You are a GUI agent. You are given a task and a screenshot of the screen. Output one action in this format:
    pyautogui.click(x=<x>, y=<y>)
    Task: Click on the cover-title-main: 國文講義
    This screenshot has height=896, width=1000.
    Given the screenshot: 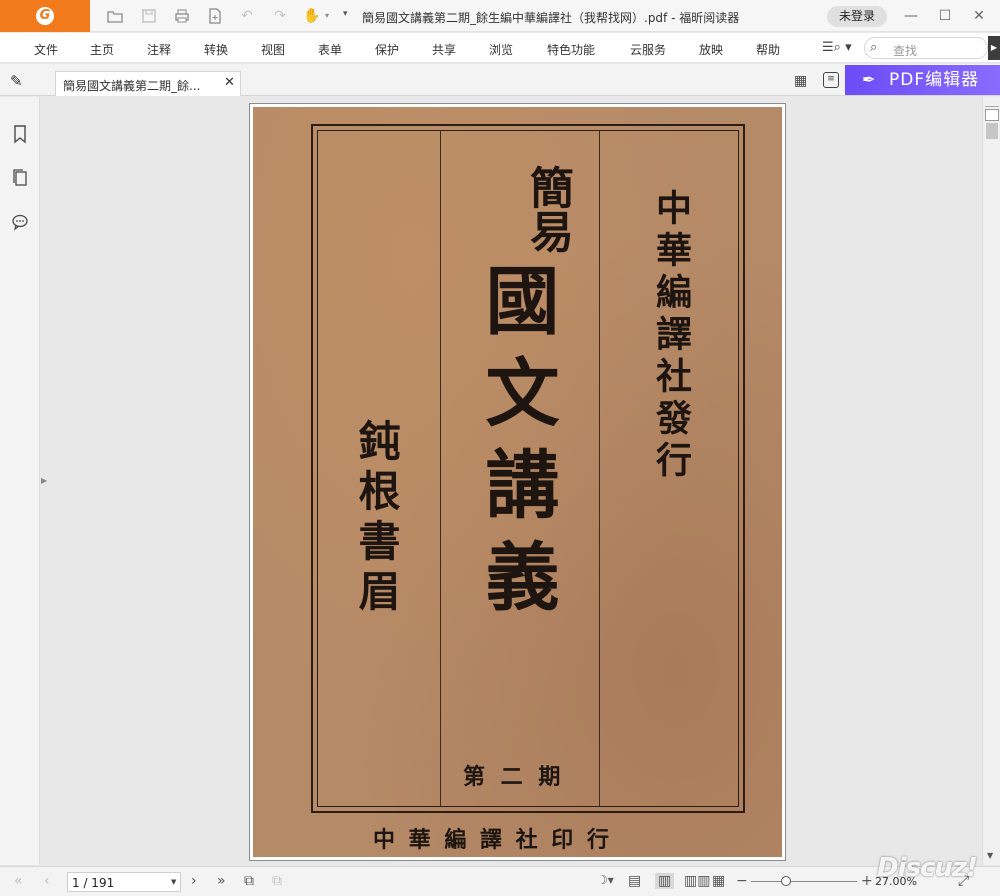 What is the action you would take?
    pyautogui.click(x=516, y=446)
    